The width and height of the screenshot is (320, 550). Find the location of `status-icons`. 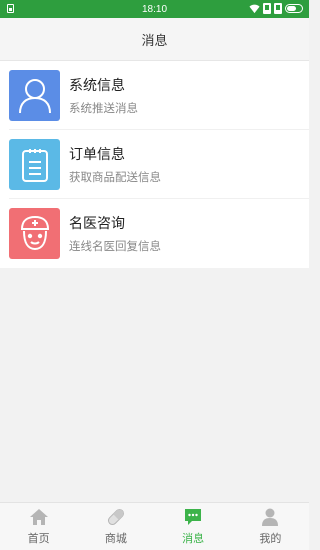

status-icons is located at coordinates (276, 8).